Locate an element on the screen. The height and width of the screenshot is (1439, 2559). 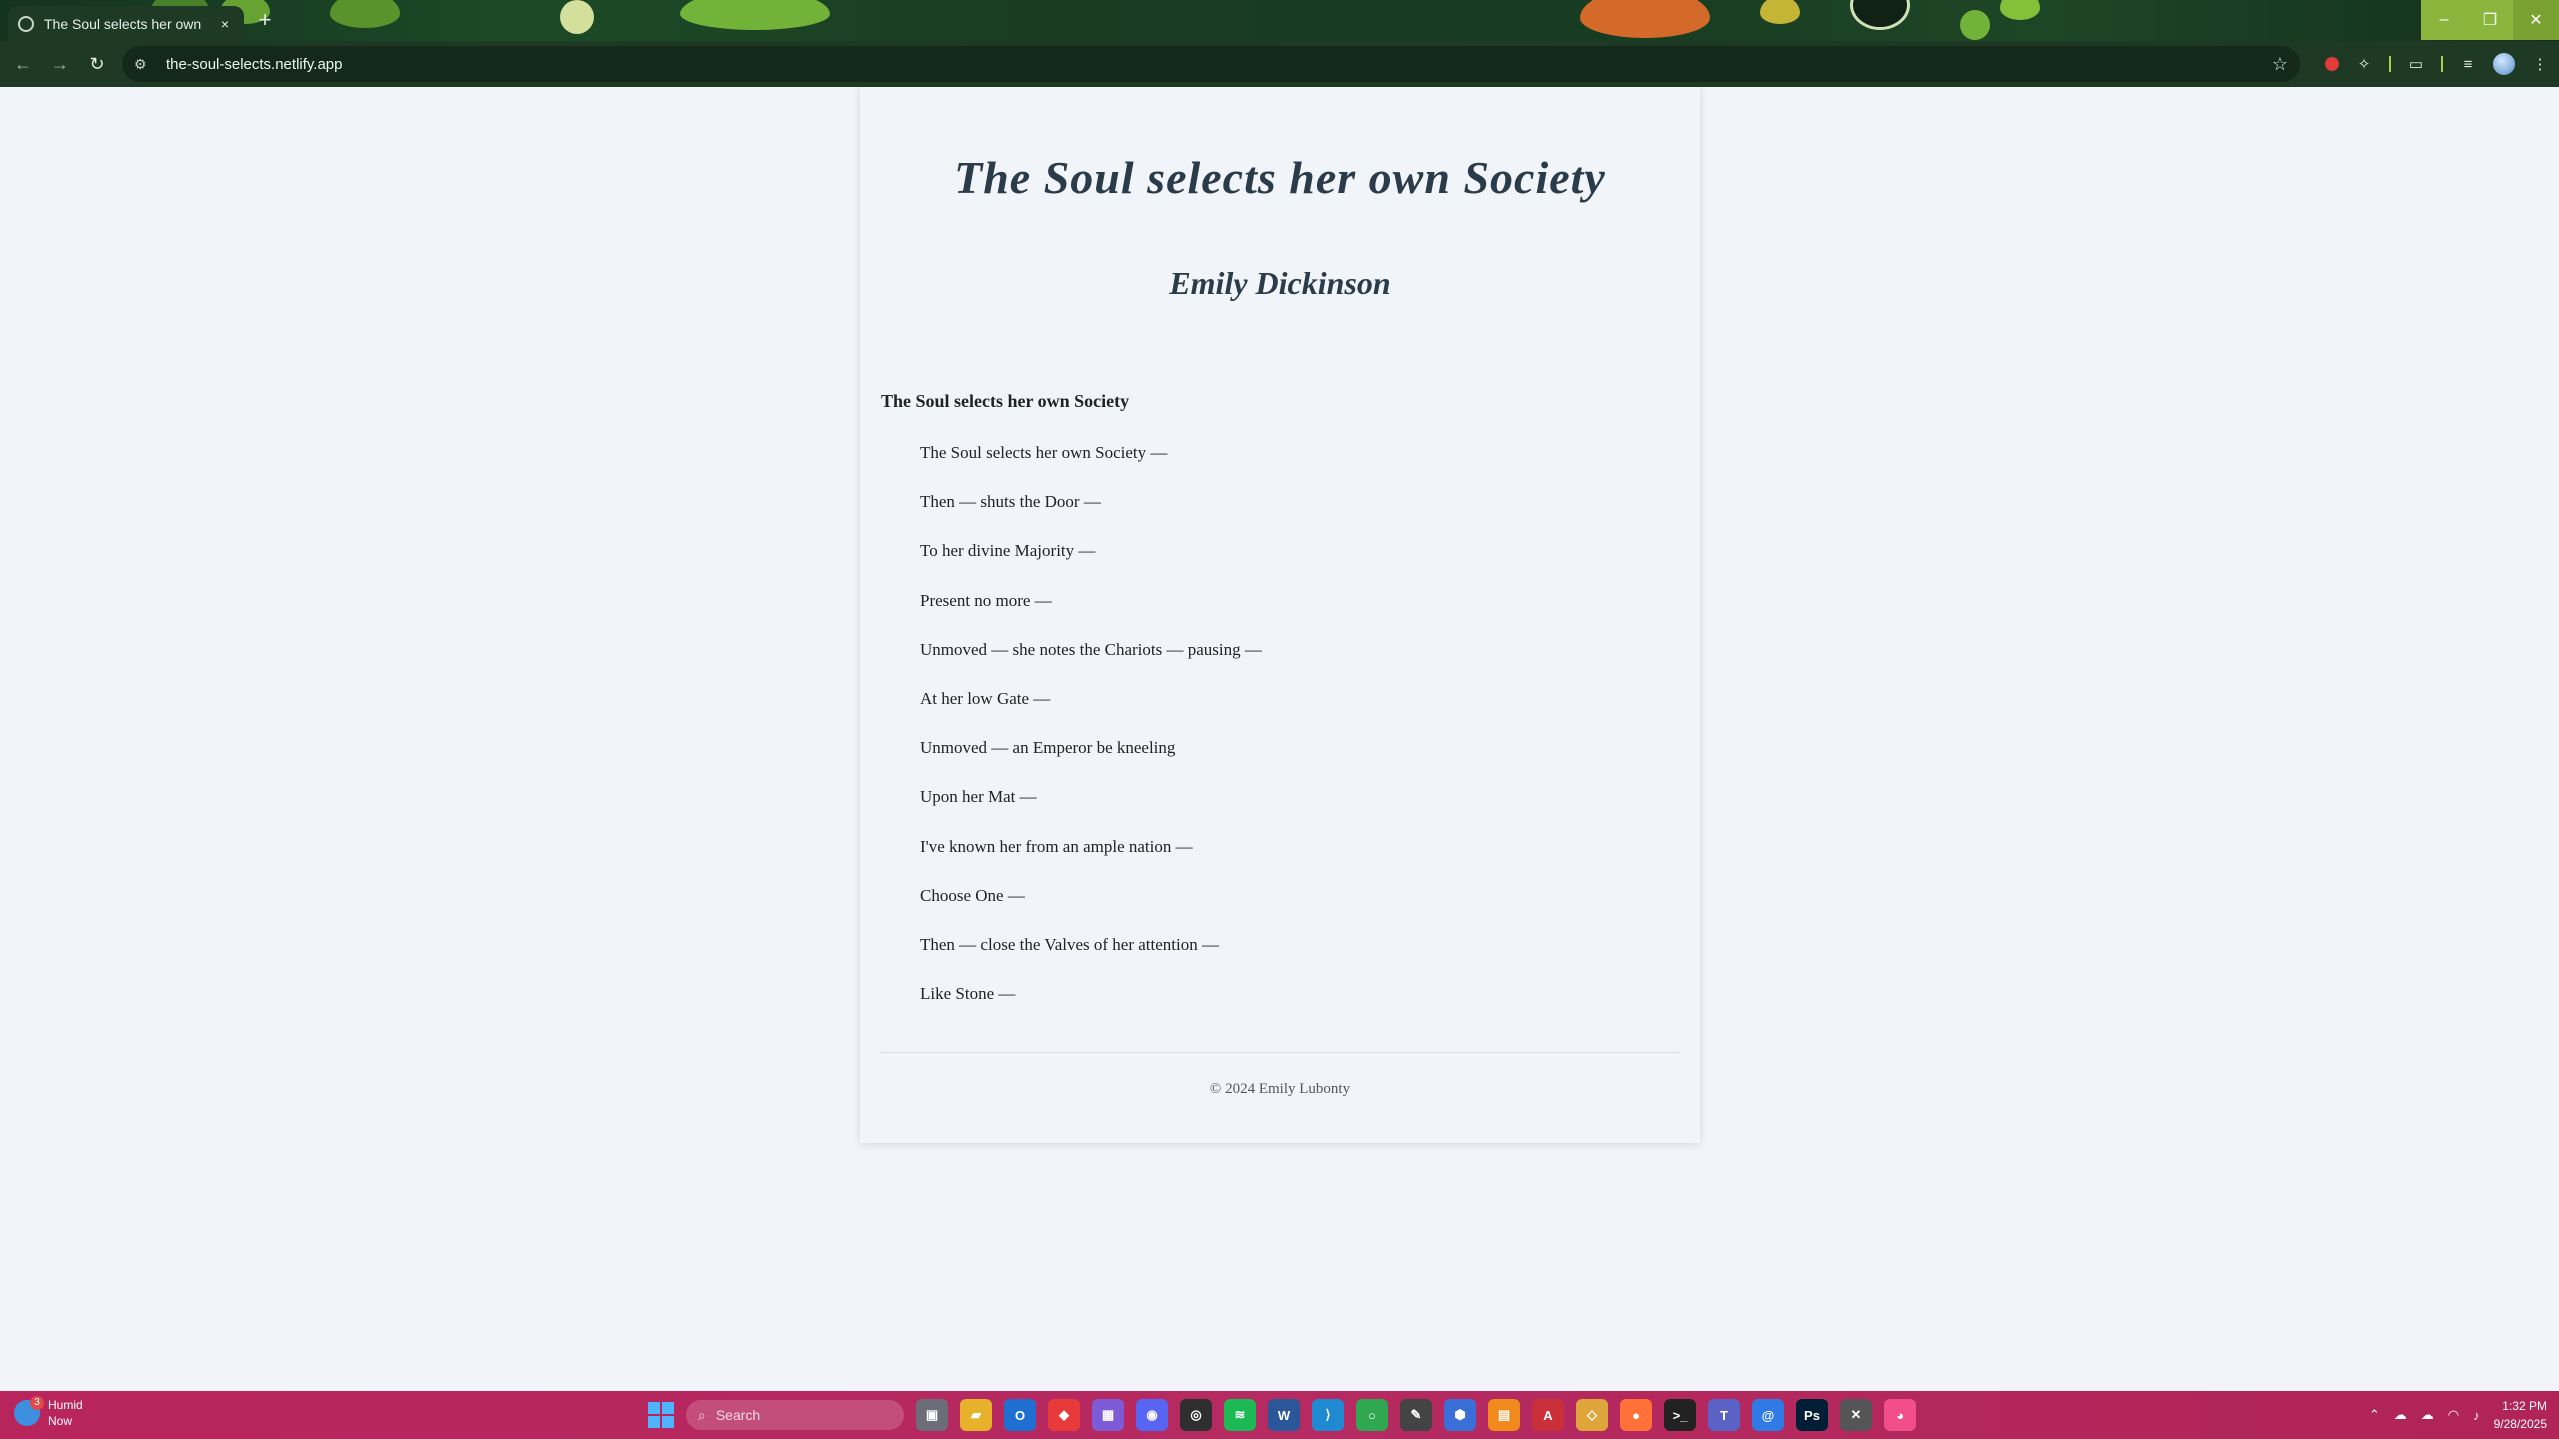
close-tab-icon: × is located at coordinates (225, 24).